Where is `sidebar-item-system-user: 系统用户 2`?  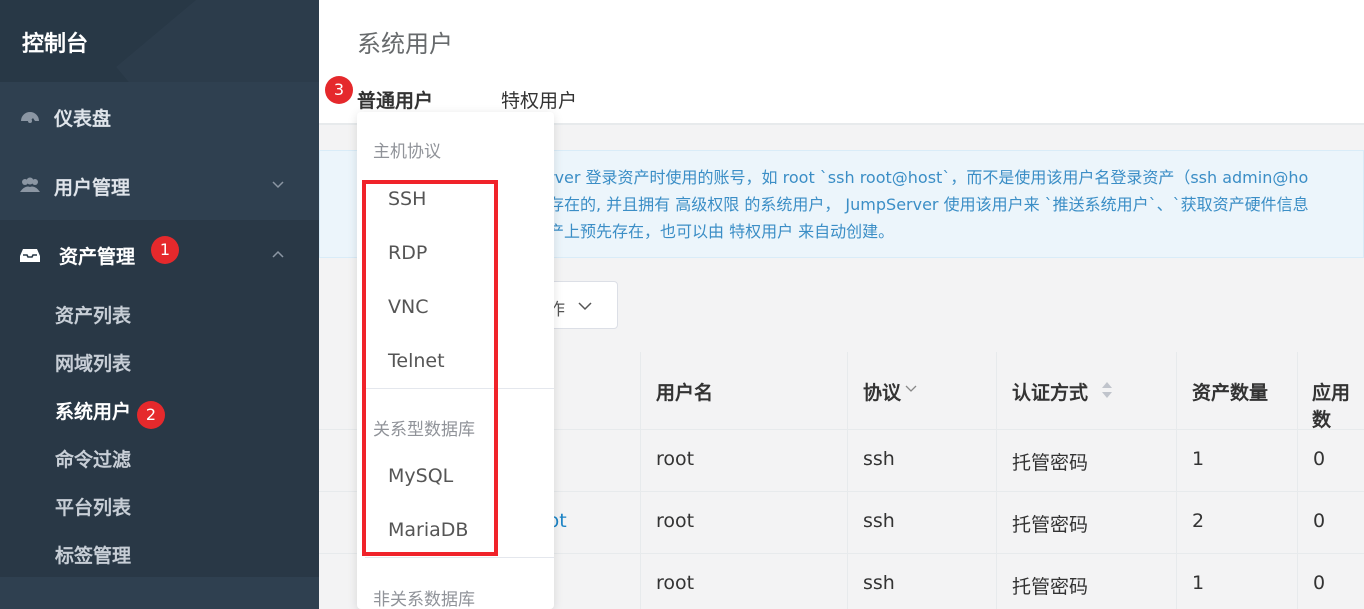
sidebar-item-system-user: 系统用户 2 is located at coordinates (159, 409).